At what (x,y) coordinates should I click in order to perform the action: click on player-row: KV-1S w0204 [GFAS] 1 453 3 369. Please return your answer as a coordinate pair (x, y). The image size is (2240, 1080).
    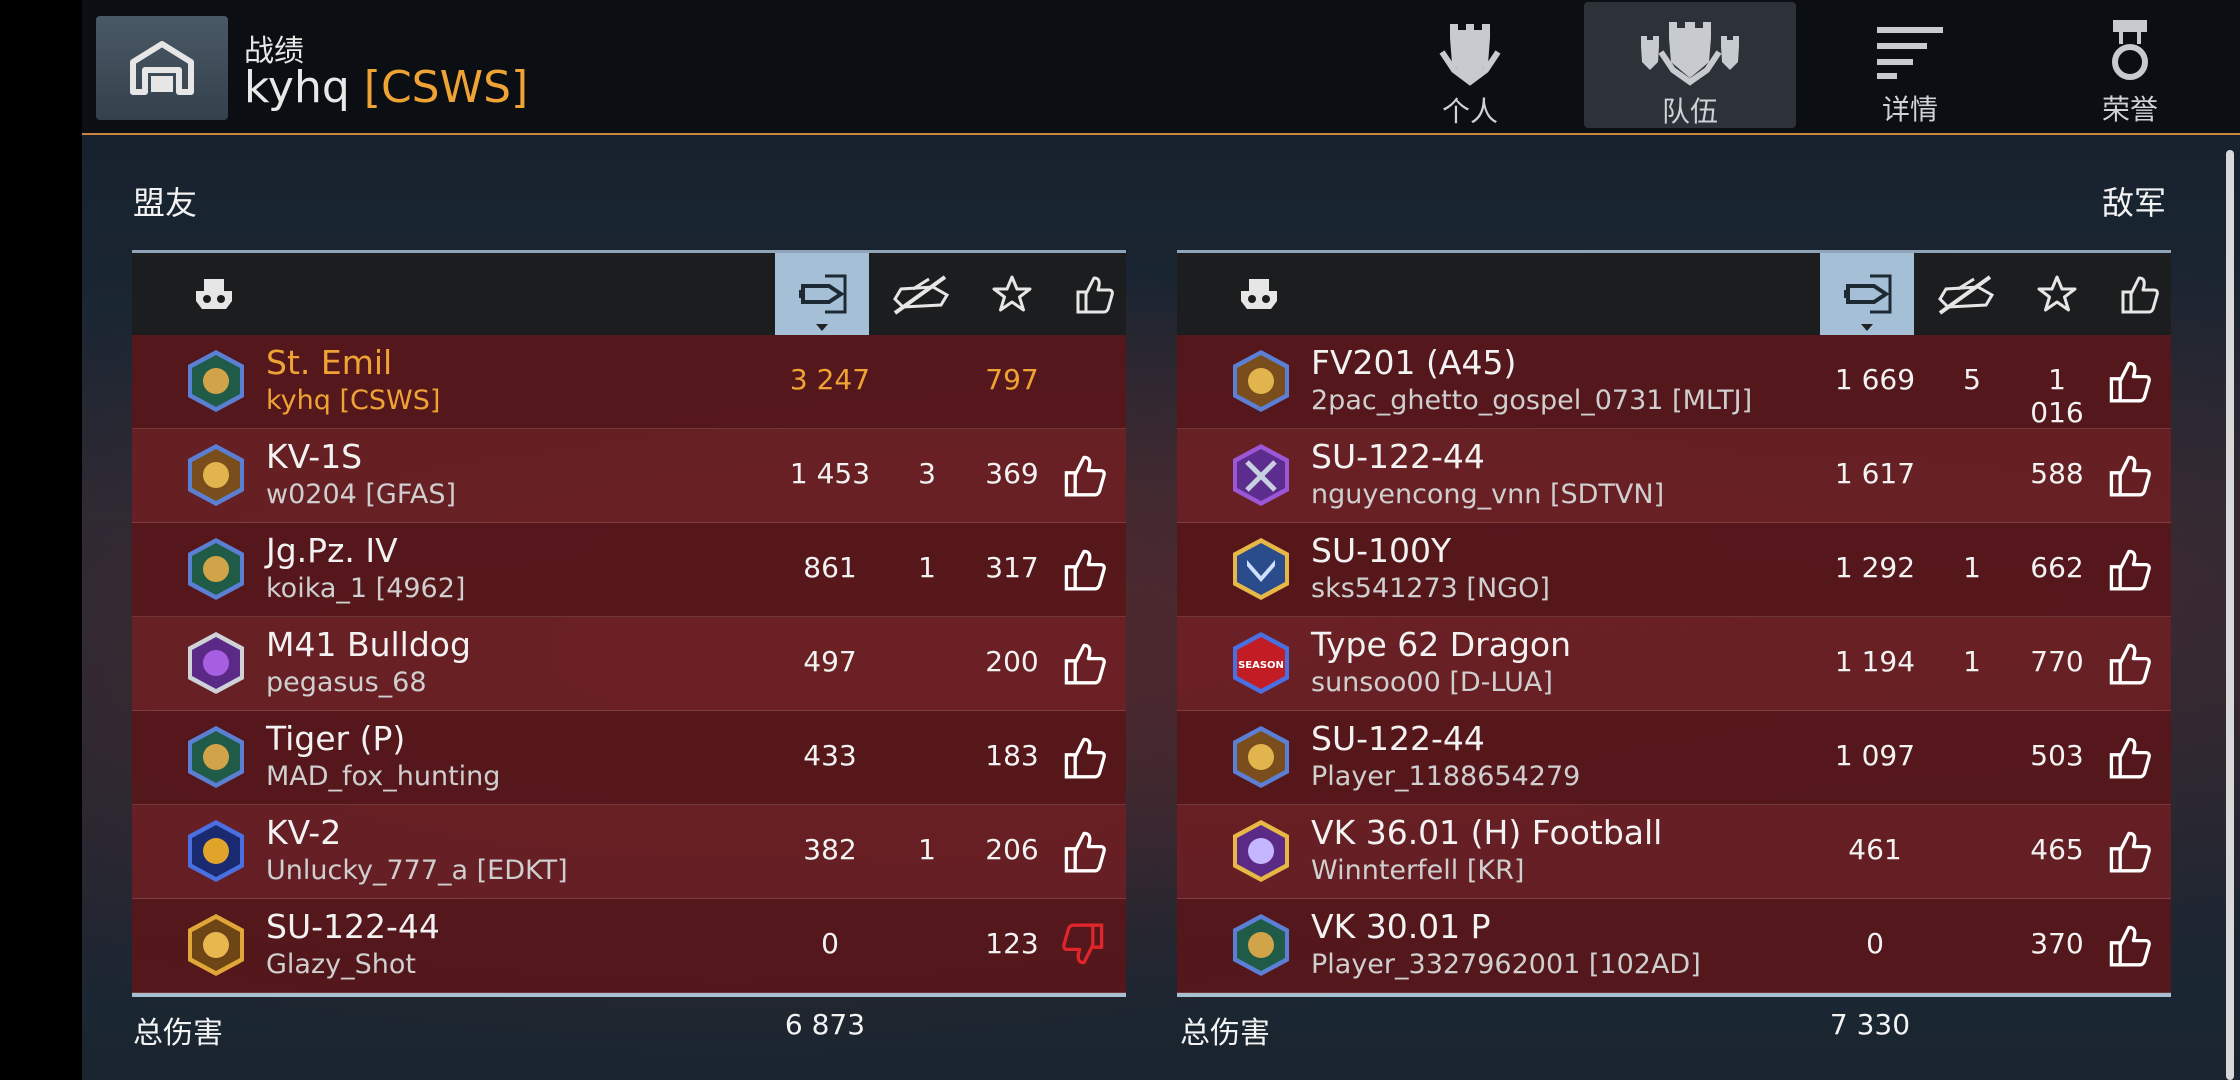
    Looking at the image, I should click on (629, 476).